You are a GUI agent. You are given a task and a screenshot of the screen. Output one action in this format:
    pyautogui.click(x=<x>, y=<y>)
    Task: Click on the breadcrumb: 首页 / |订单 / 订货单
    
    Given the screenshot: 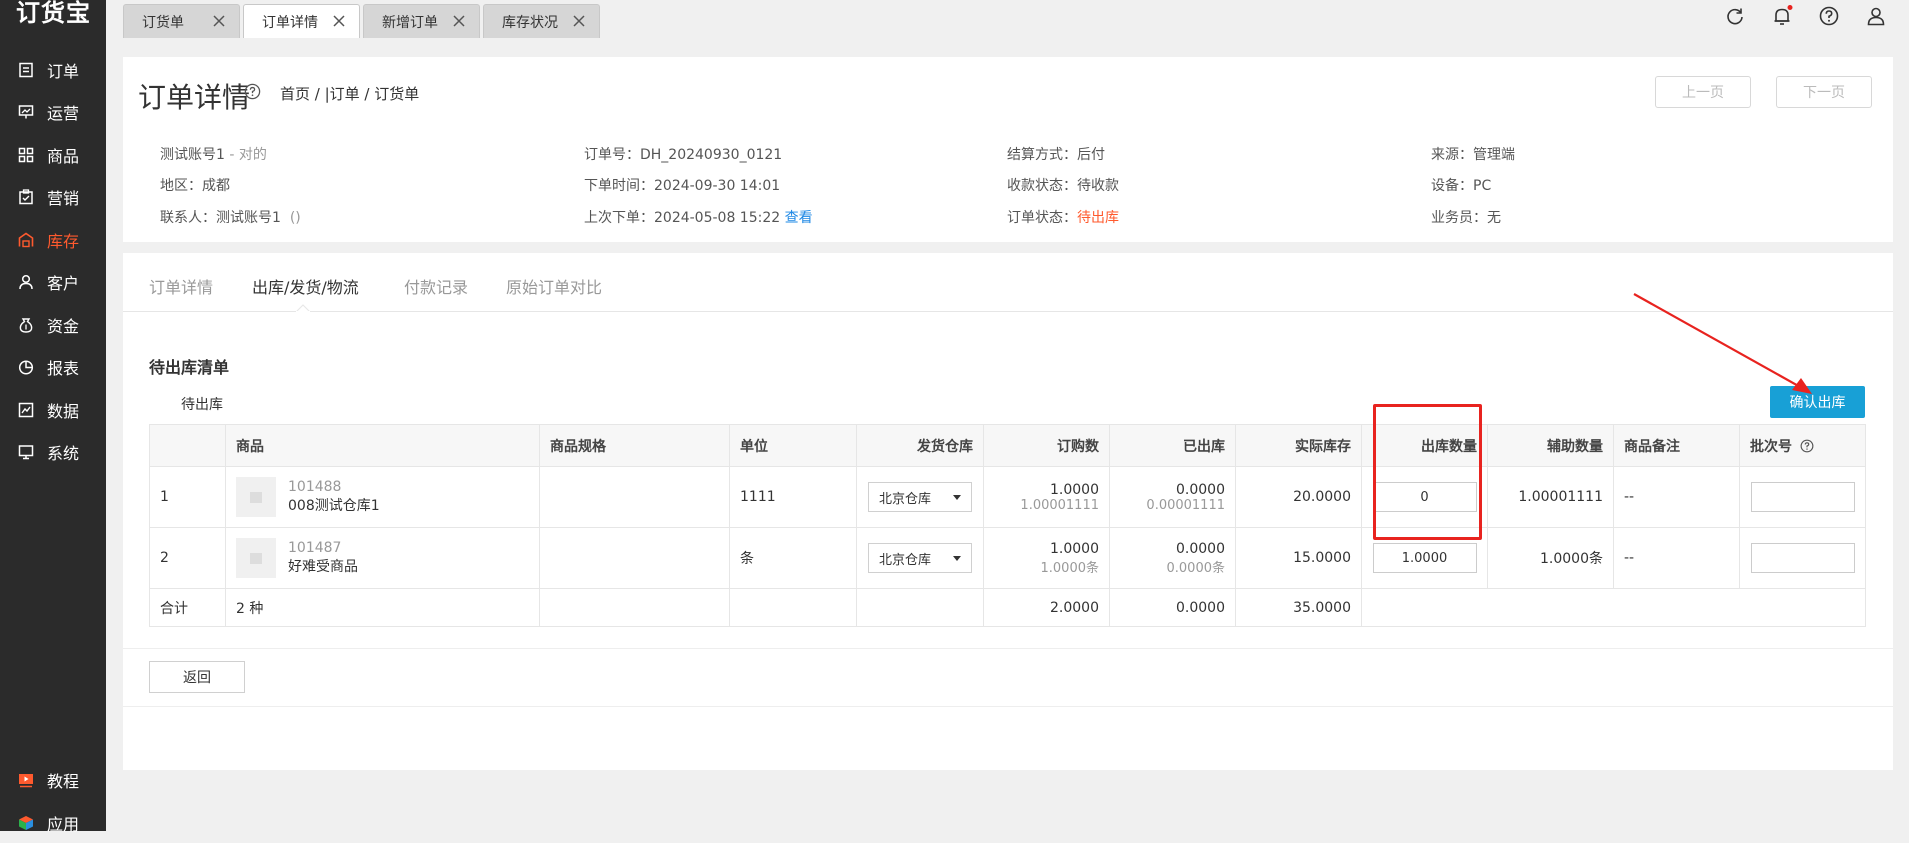 What is the action you would take?
    pyautogui.click(x=349, y=93)
    